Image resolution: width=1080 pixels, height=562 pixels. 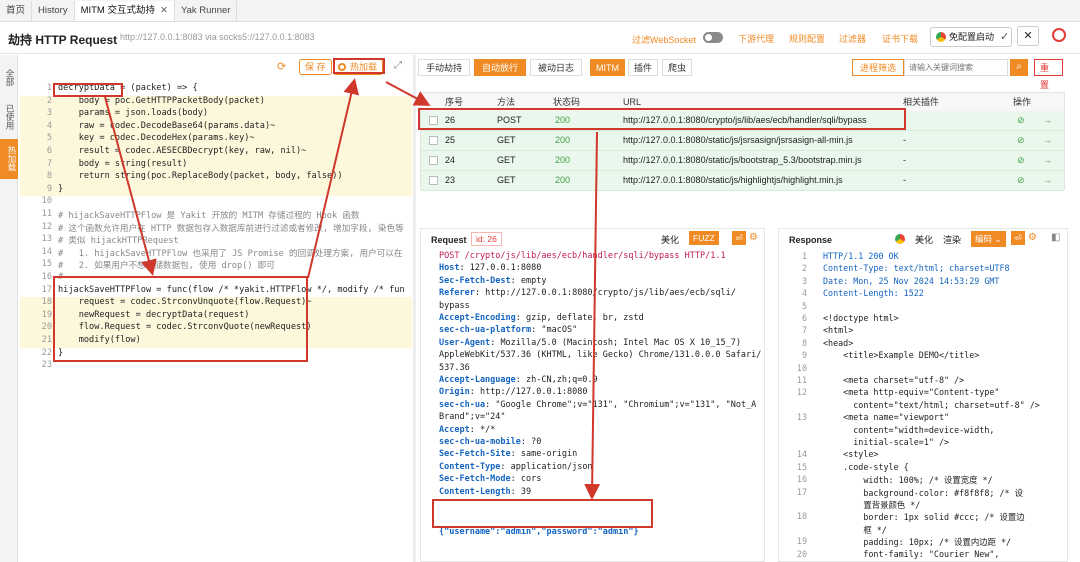 What do you see at coordinates (490, 480) in the screenshot?
I see `request-line: Sec-Fetch-Mode: cors` at bounding box center [490, 480].